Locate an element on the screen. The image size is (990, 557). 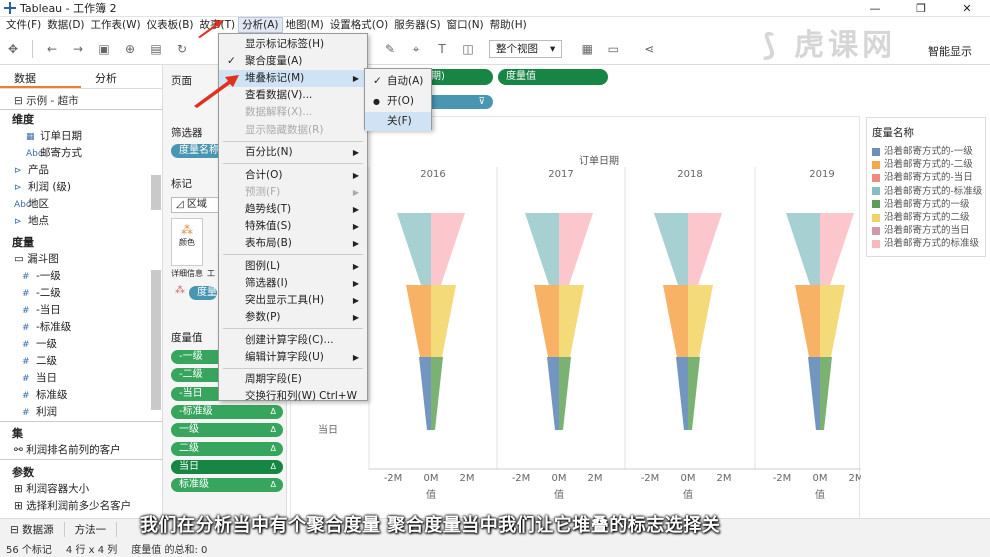
analysis-menu-item: 参数(P) ▶ is located at coordinates (293, 317).